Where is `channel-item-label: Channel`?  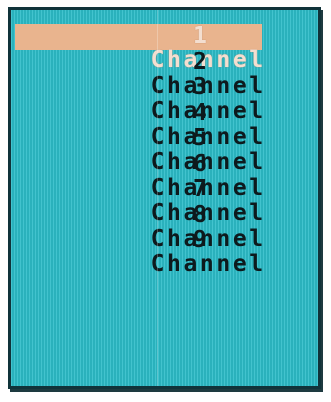
channel-item-label: Channel is located at coordinates (208, 264).